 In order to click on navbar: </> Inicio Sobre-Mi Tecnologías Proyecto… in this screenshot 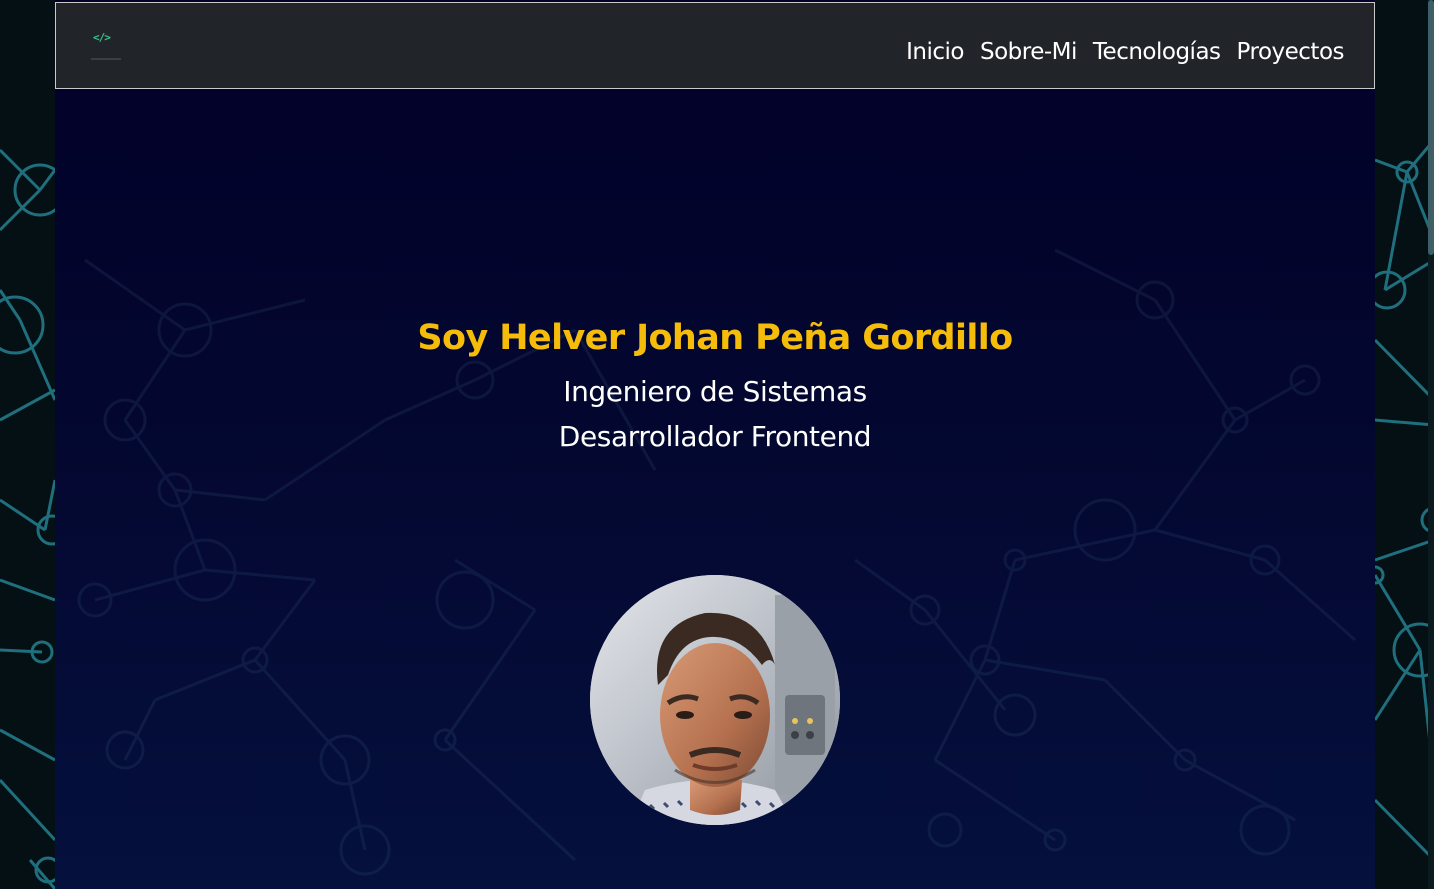, I will do `click(715, 45)`.